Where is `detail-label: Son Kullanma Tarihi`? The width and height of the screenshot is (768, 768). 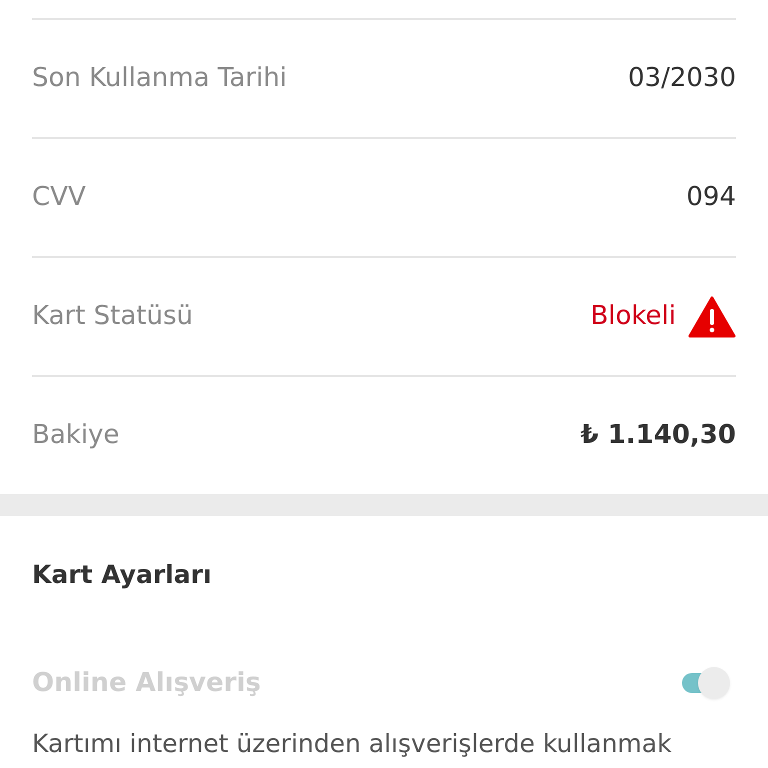
detail-label: Son Kullanma Tarihi is located at coordinates (159, 78).